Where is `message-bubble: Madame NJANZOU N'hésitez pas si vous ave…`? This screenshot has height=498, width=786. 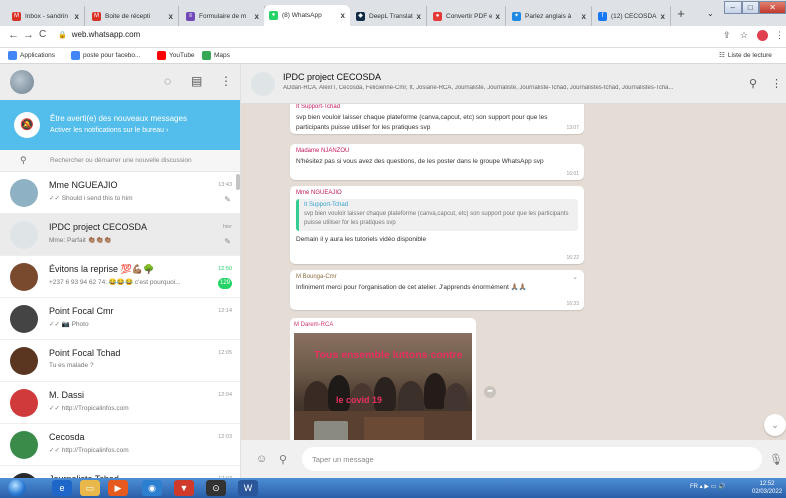 message-bubble: Madame NJANZOU N'hésitez pas si vous ave… is located at coordinates (437, 162).